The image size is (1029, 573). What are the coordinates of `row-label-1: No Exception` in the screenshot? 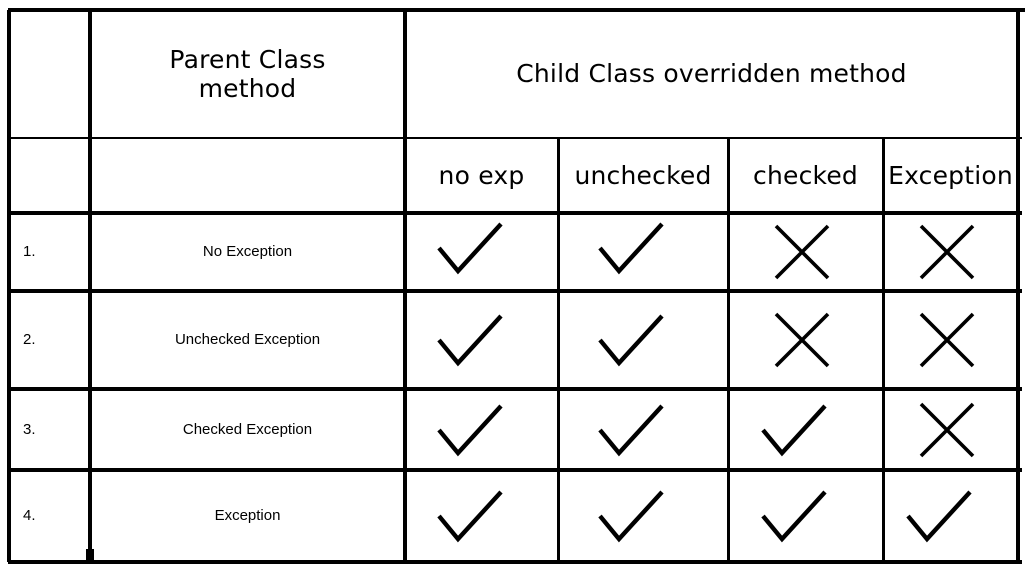 It's located at (247, 252).